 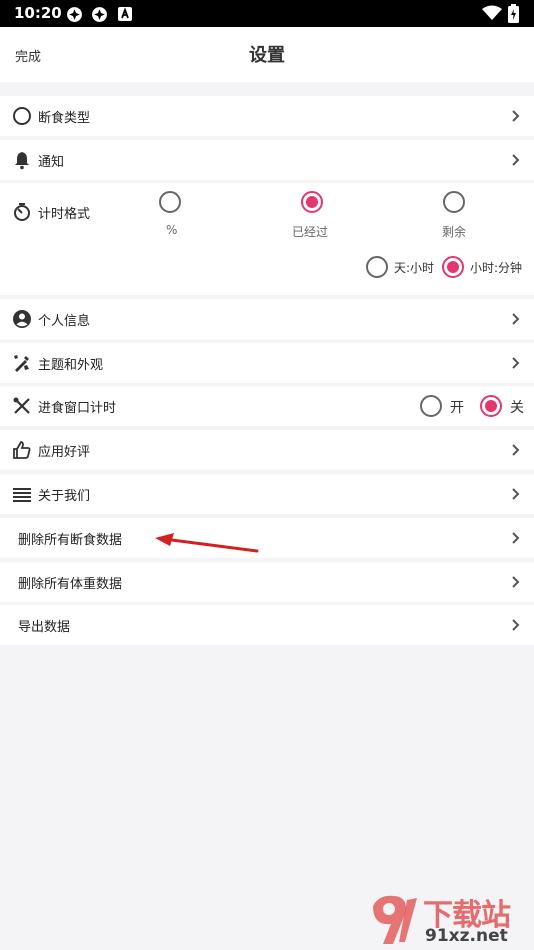 What do you see at coordinates (70, 584) in the screenshot?
I see `delete-weight-data-label: 删除所有体重数据` at bounding box center [70, 584].